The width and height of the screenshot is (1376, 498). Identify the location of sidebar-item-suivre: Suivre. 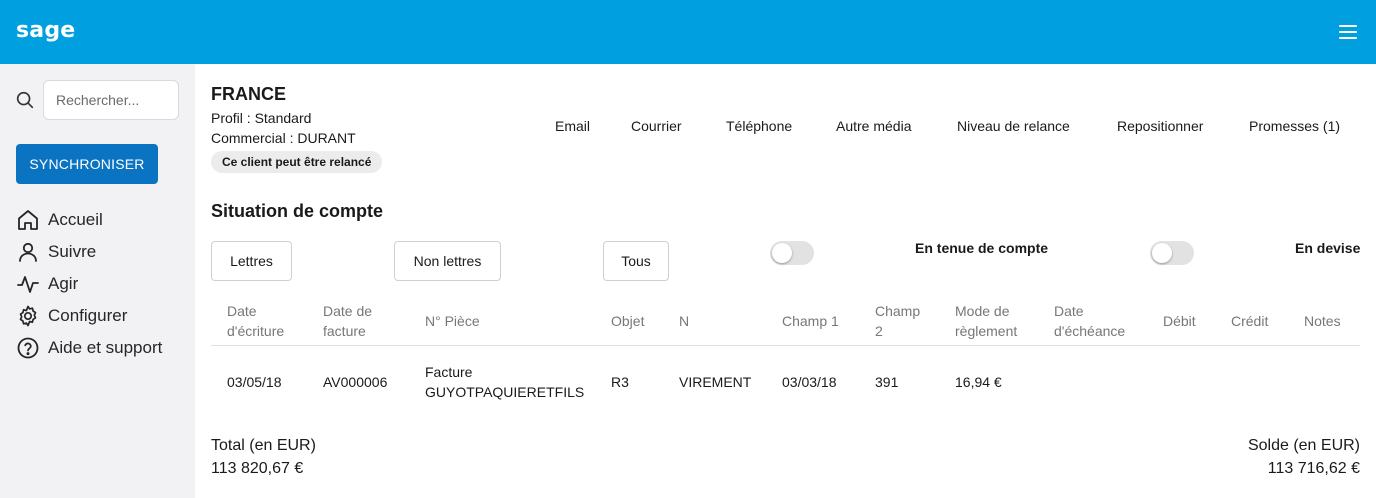
(56, 252).